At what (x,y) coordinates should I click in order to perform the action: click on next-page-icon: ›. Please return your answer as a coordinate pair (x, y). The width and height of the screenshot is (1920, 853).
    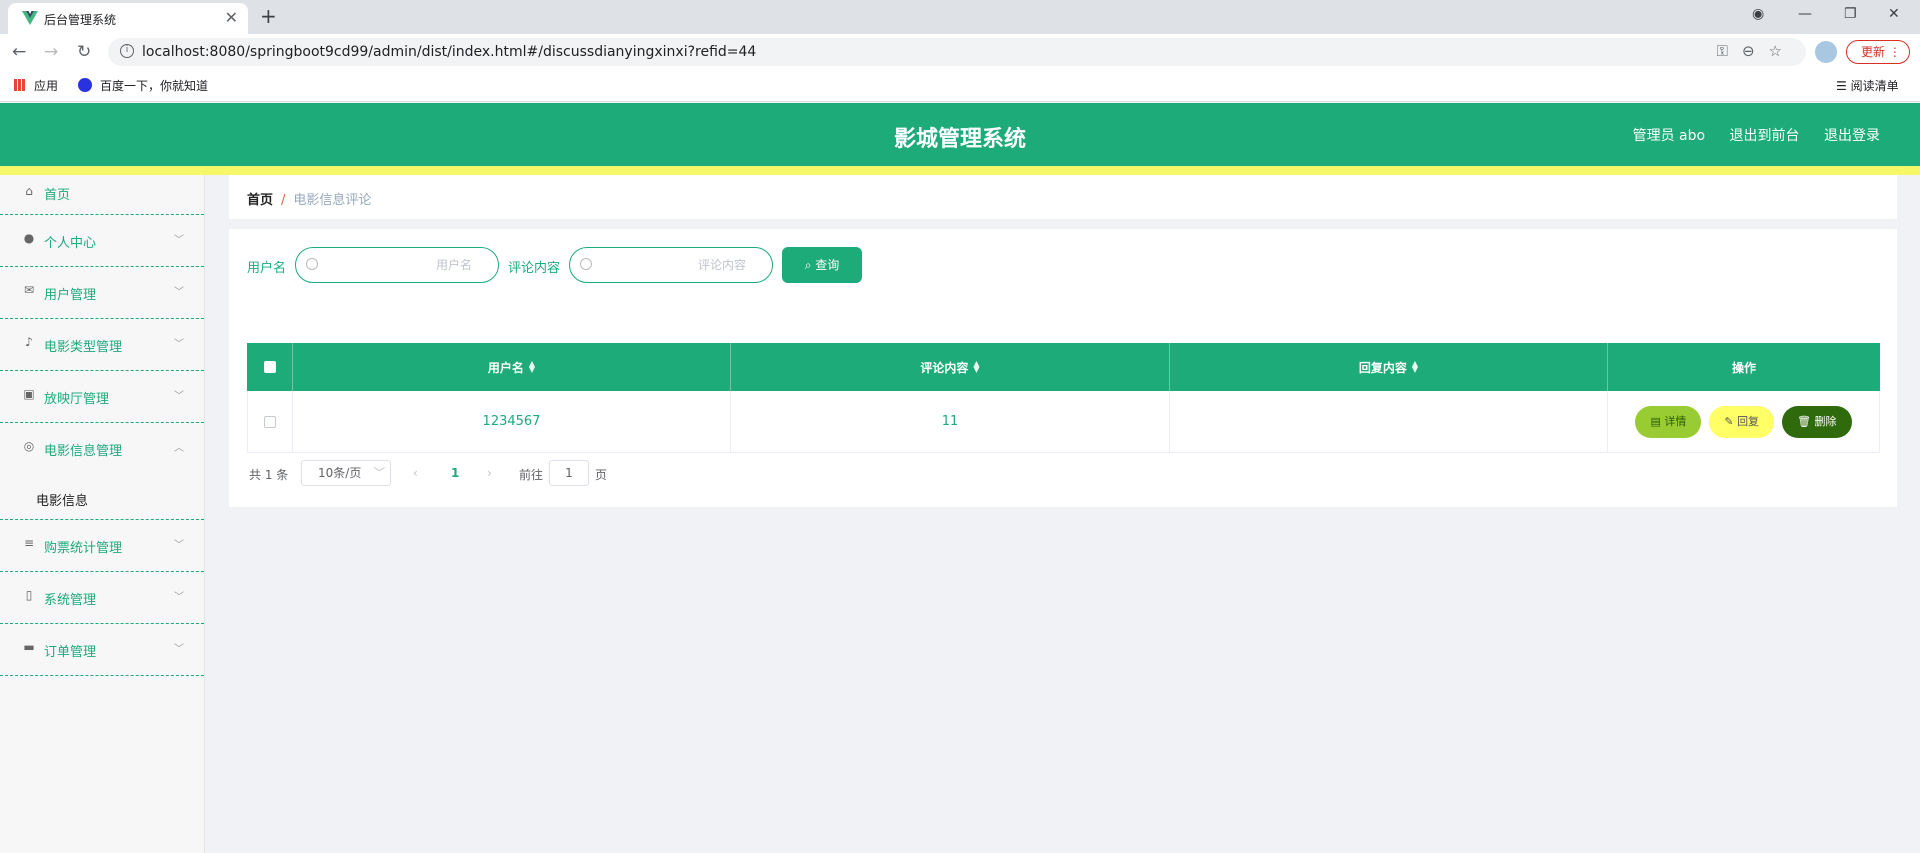
    Looking at the image, I should click on (489, 473).